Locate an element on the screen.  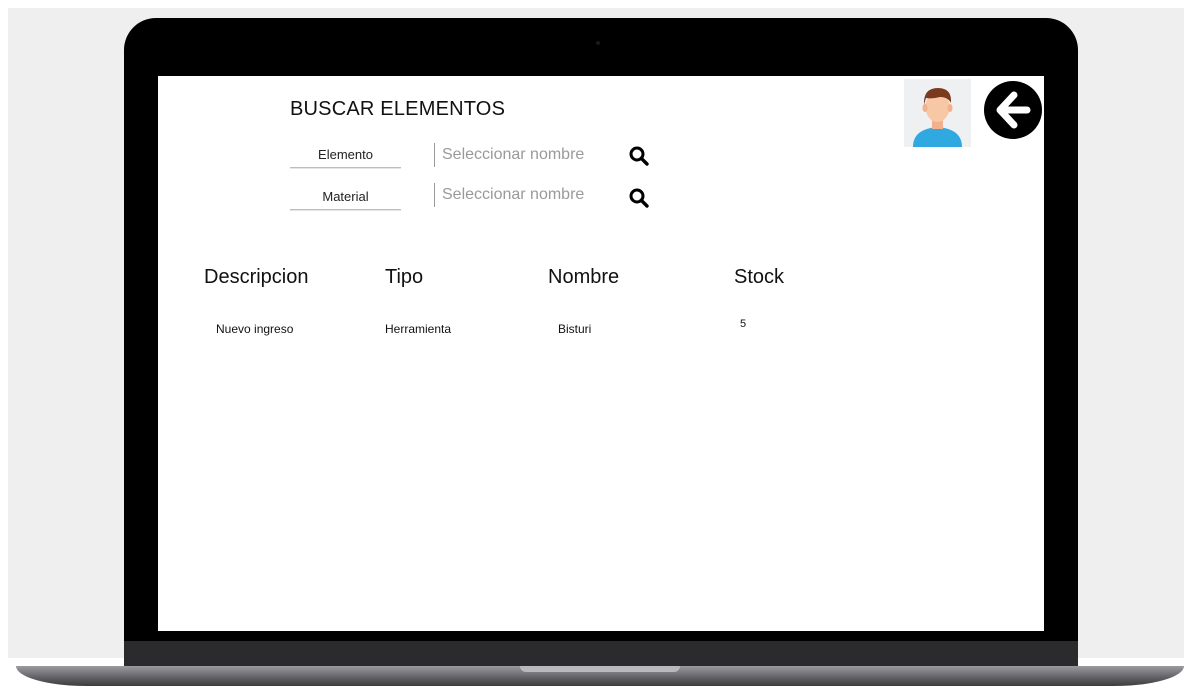
back-button is located at coordinates (1013, 110).